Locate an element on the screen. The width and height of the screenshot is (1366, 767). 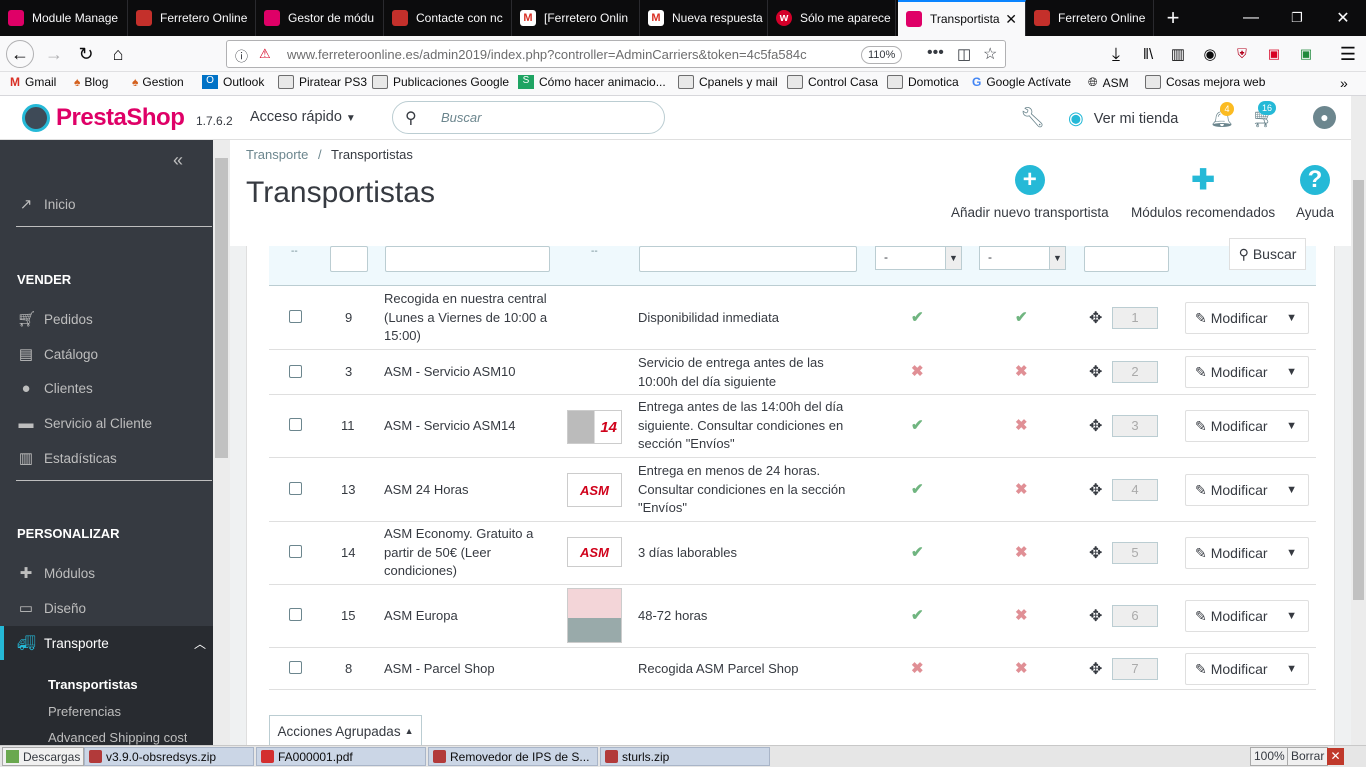
sidebar-toggle-icon: ▥ is located at coordinates (1178, 54).